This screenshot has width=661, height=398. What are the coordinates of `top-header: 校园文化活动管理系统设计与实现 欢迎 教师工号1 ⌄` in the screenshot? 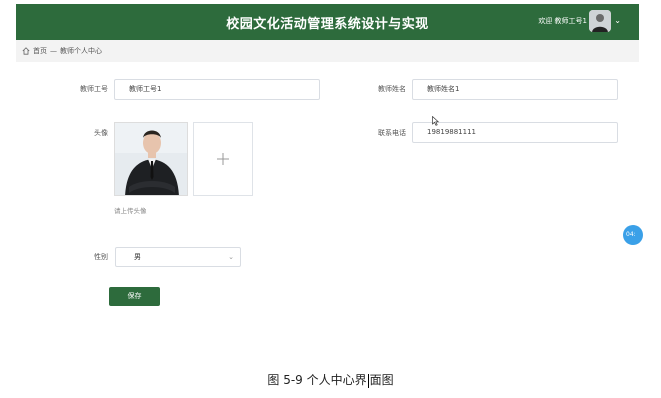 It's located at (327, 22).